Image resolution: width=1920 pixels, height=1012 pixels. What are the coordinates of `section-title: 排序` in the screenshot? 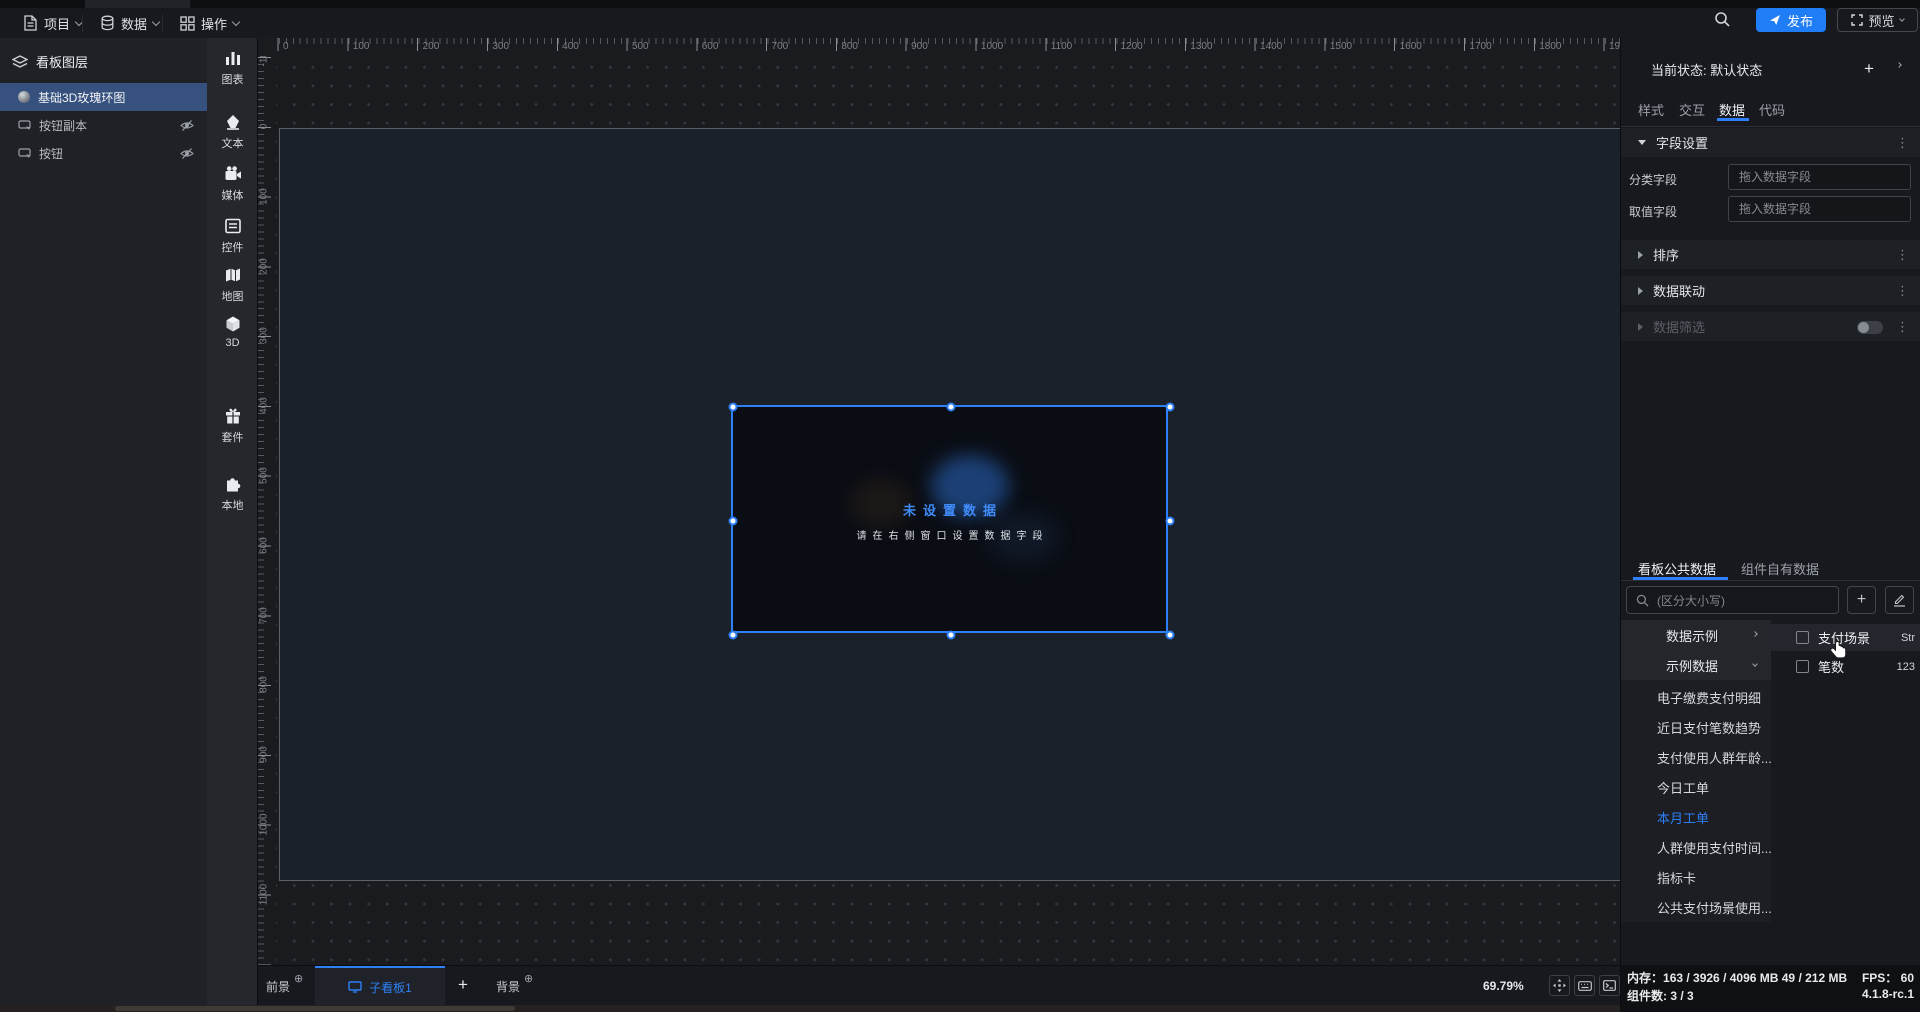 It's located at (1666, 255).